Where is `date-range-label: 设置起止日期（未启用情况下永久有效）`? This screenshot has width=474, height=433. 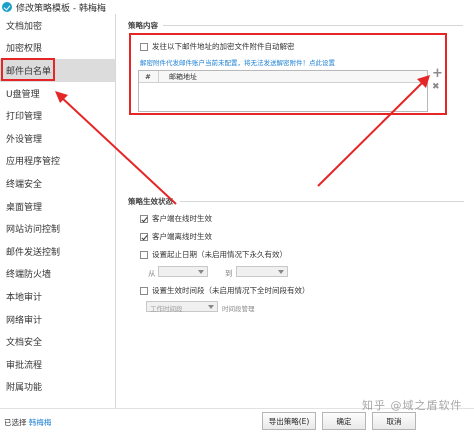 date-range-label: 设置起止日期（未启用情况下永久有效） is located at coordinates (219, 254).